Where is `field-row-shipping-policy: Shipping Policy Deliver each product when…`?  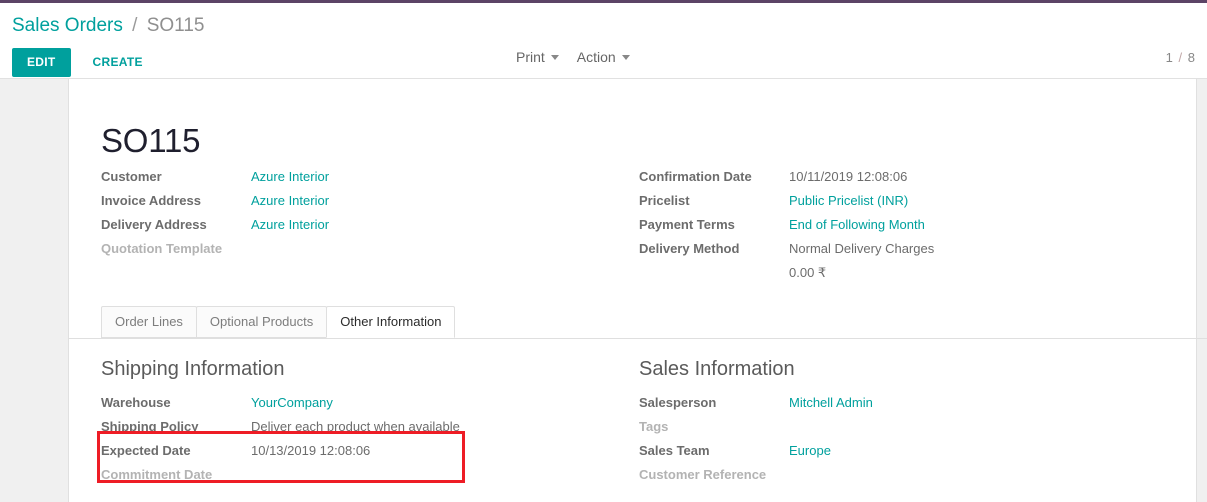 field-row-shipping-policy: Shipping Policy Deliver each product when… is located at coordinates (351, 427).